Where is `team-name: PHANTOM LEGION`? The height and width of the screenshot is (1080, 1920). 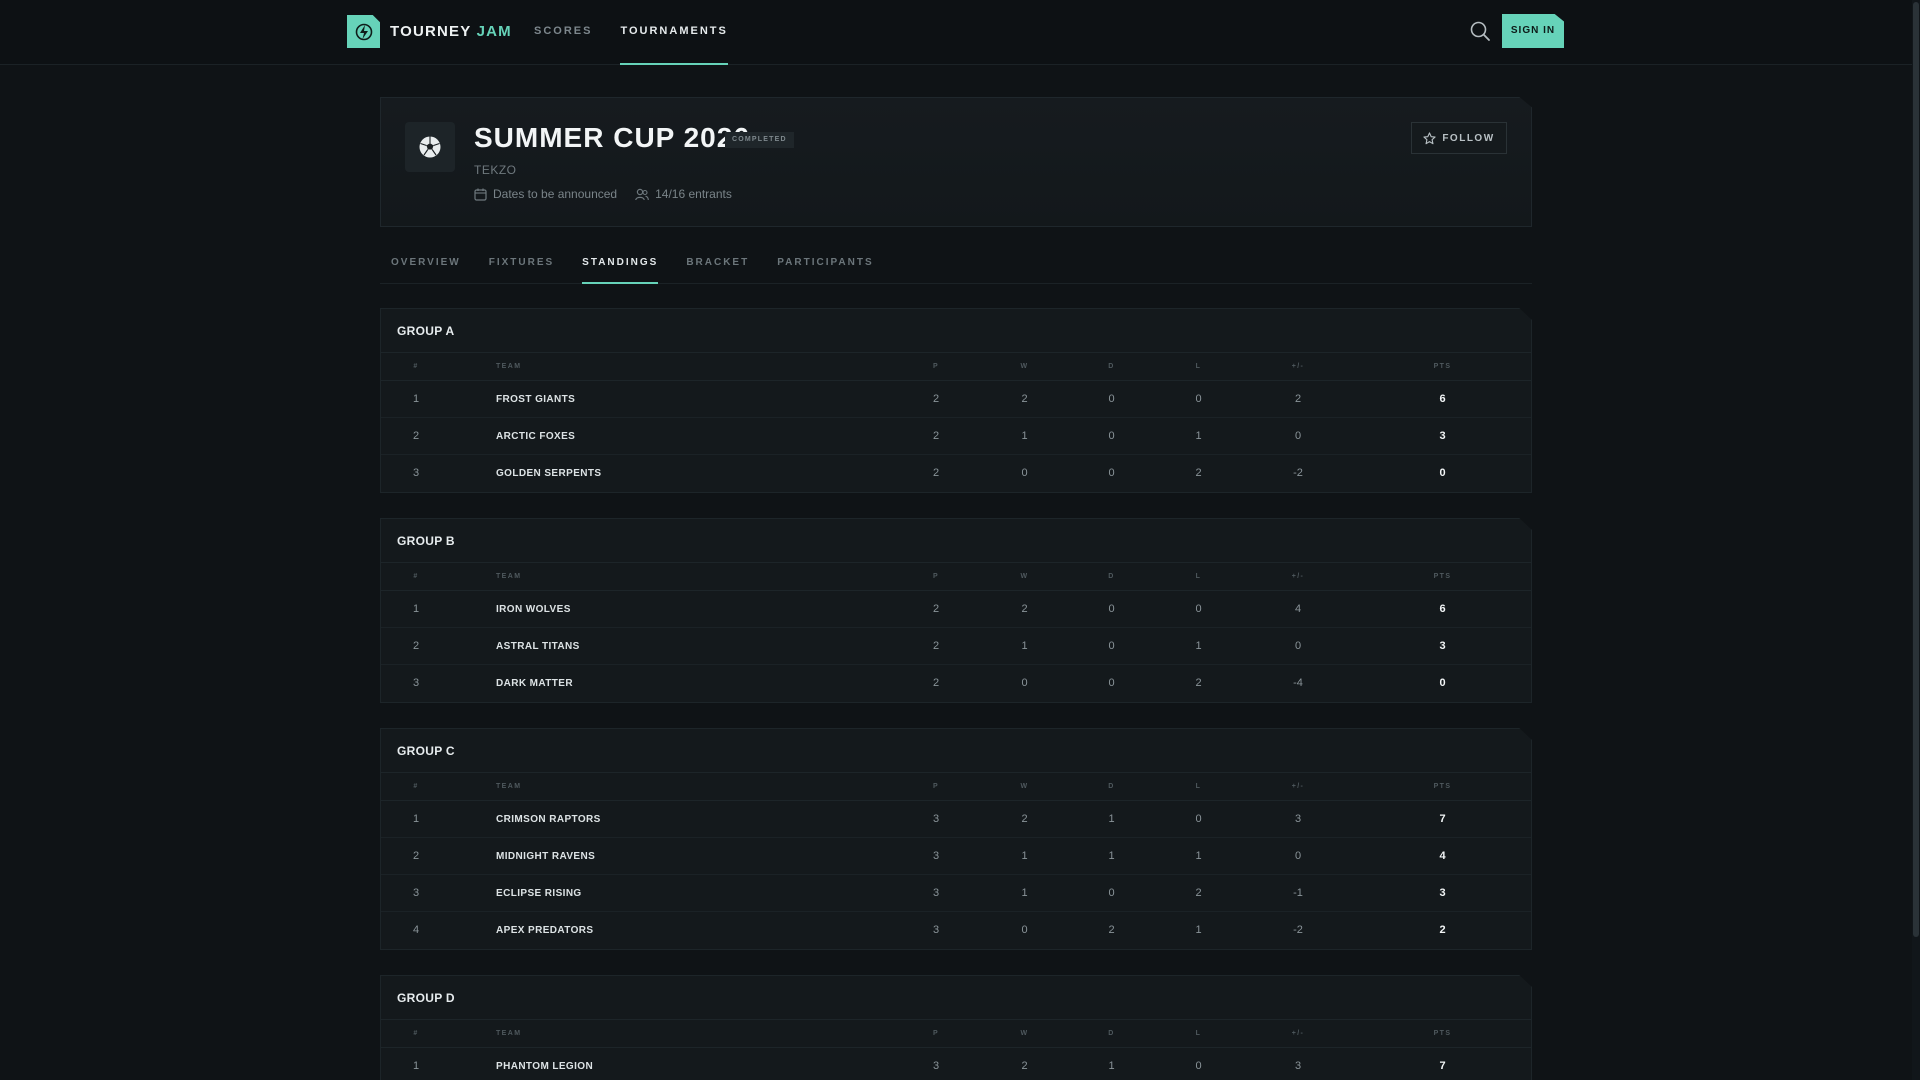
team-name: PHANTOM LEGION is located at coordinates (671, 1064).